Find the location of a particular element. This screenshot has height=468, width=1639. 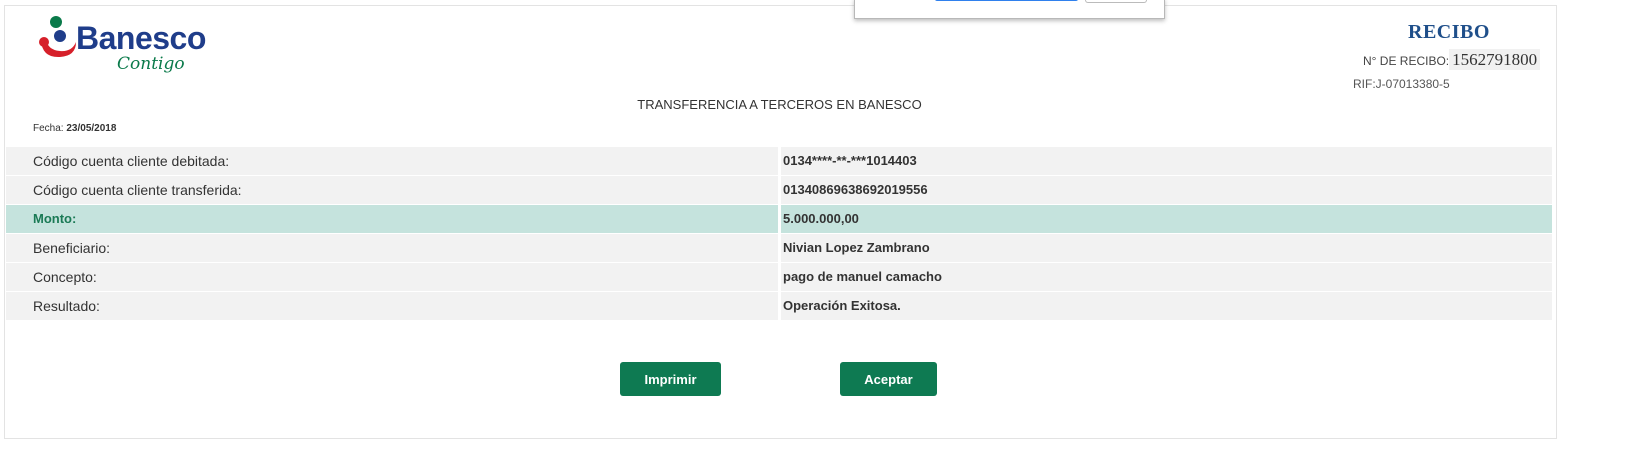

receipt-title: RECIBO is located at coordinates (1449, 32).